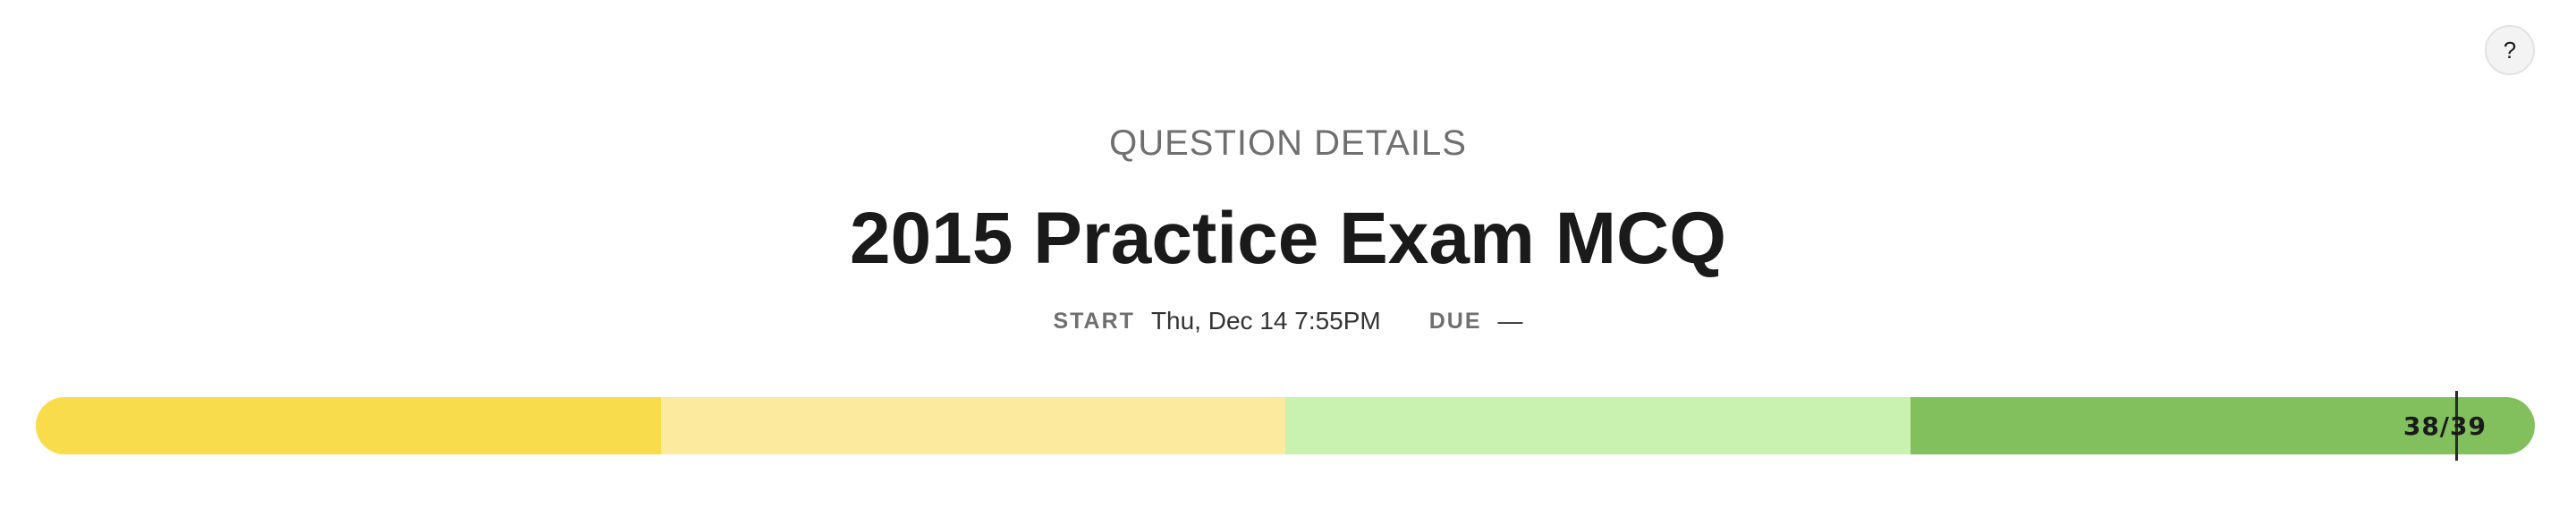  Describe the element at coordinates (1510, 321) in the screenshot. I see `due-value: —` at that location.